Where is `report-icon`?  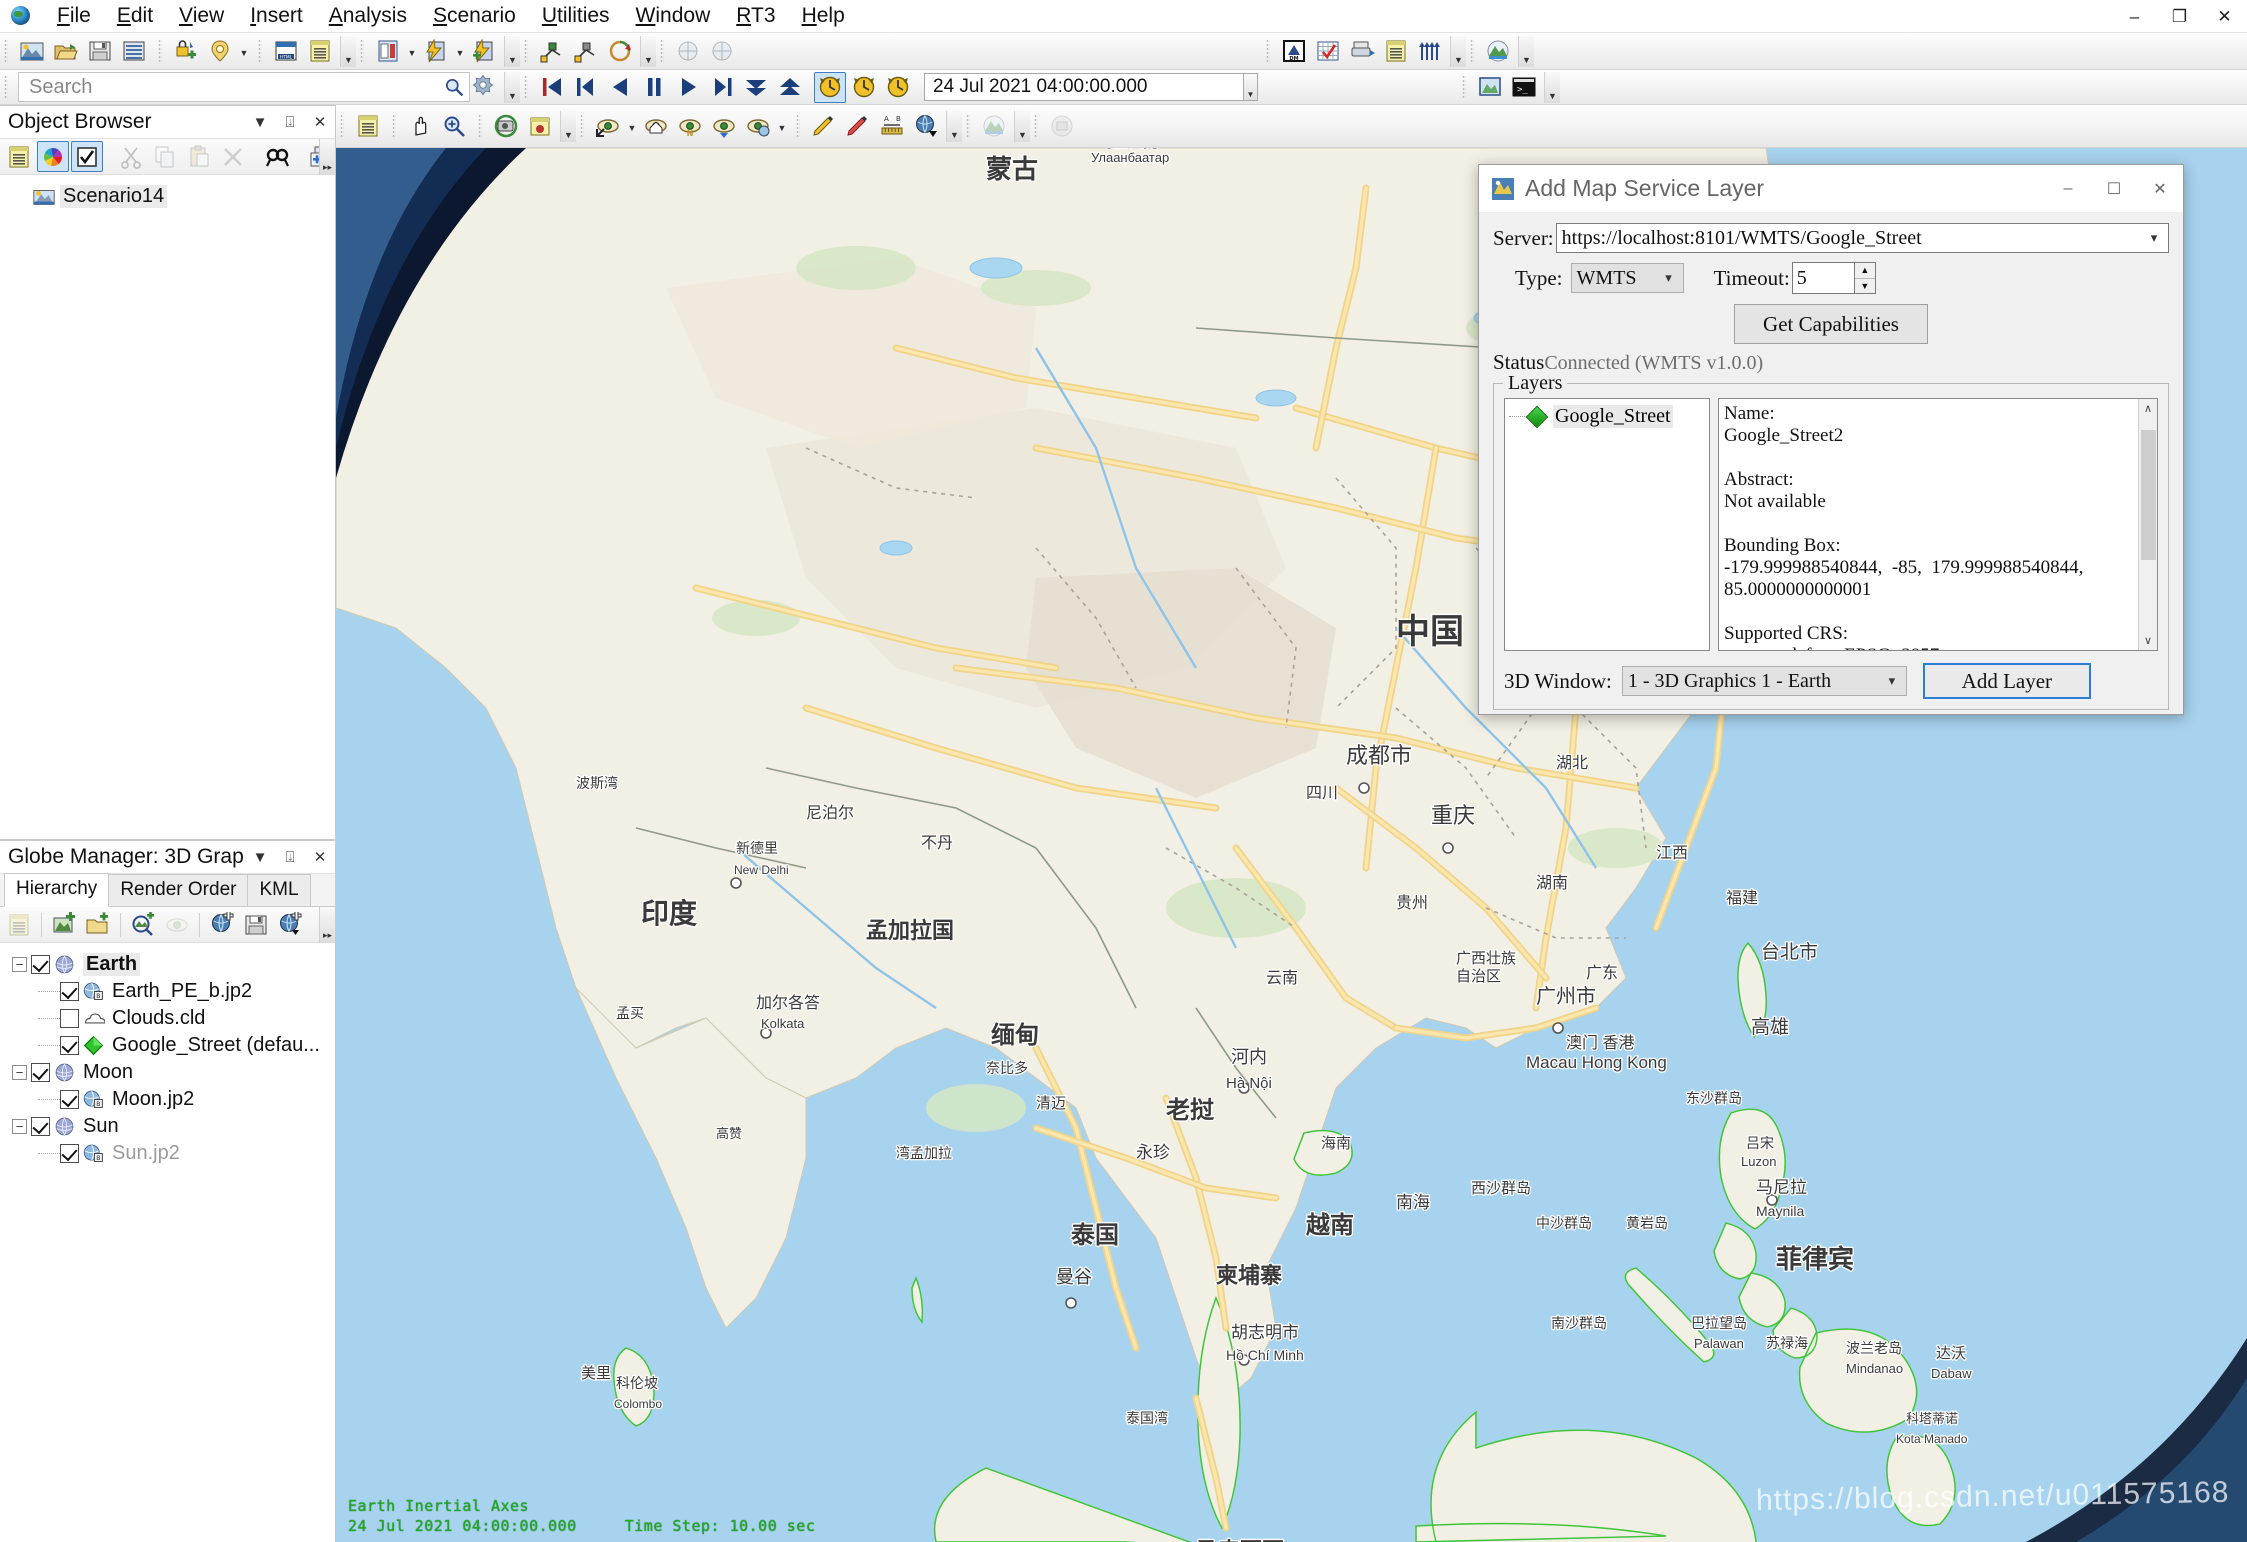 report-icon is located at coordinates (320, 51).